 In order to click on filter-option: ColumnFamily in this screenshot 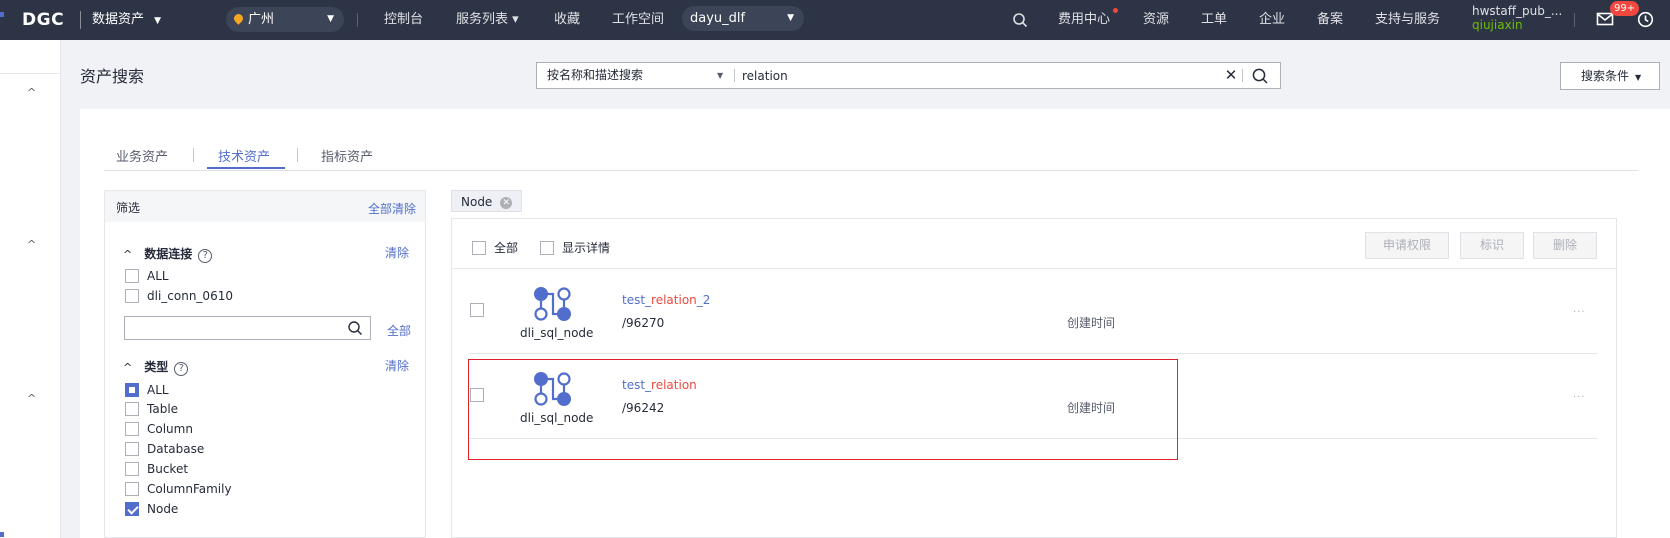, I will do `click(178, 489)`.